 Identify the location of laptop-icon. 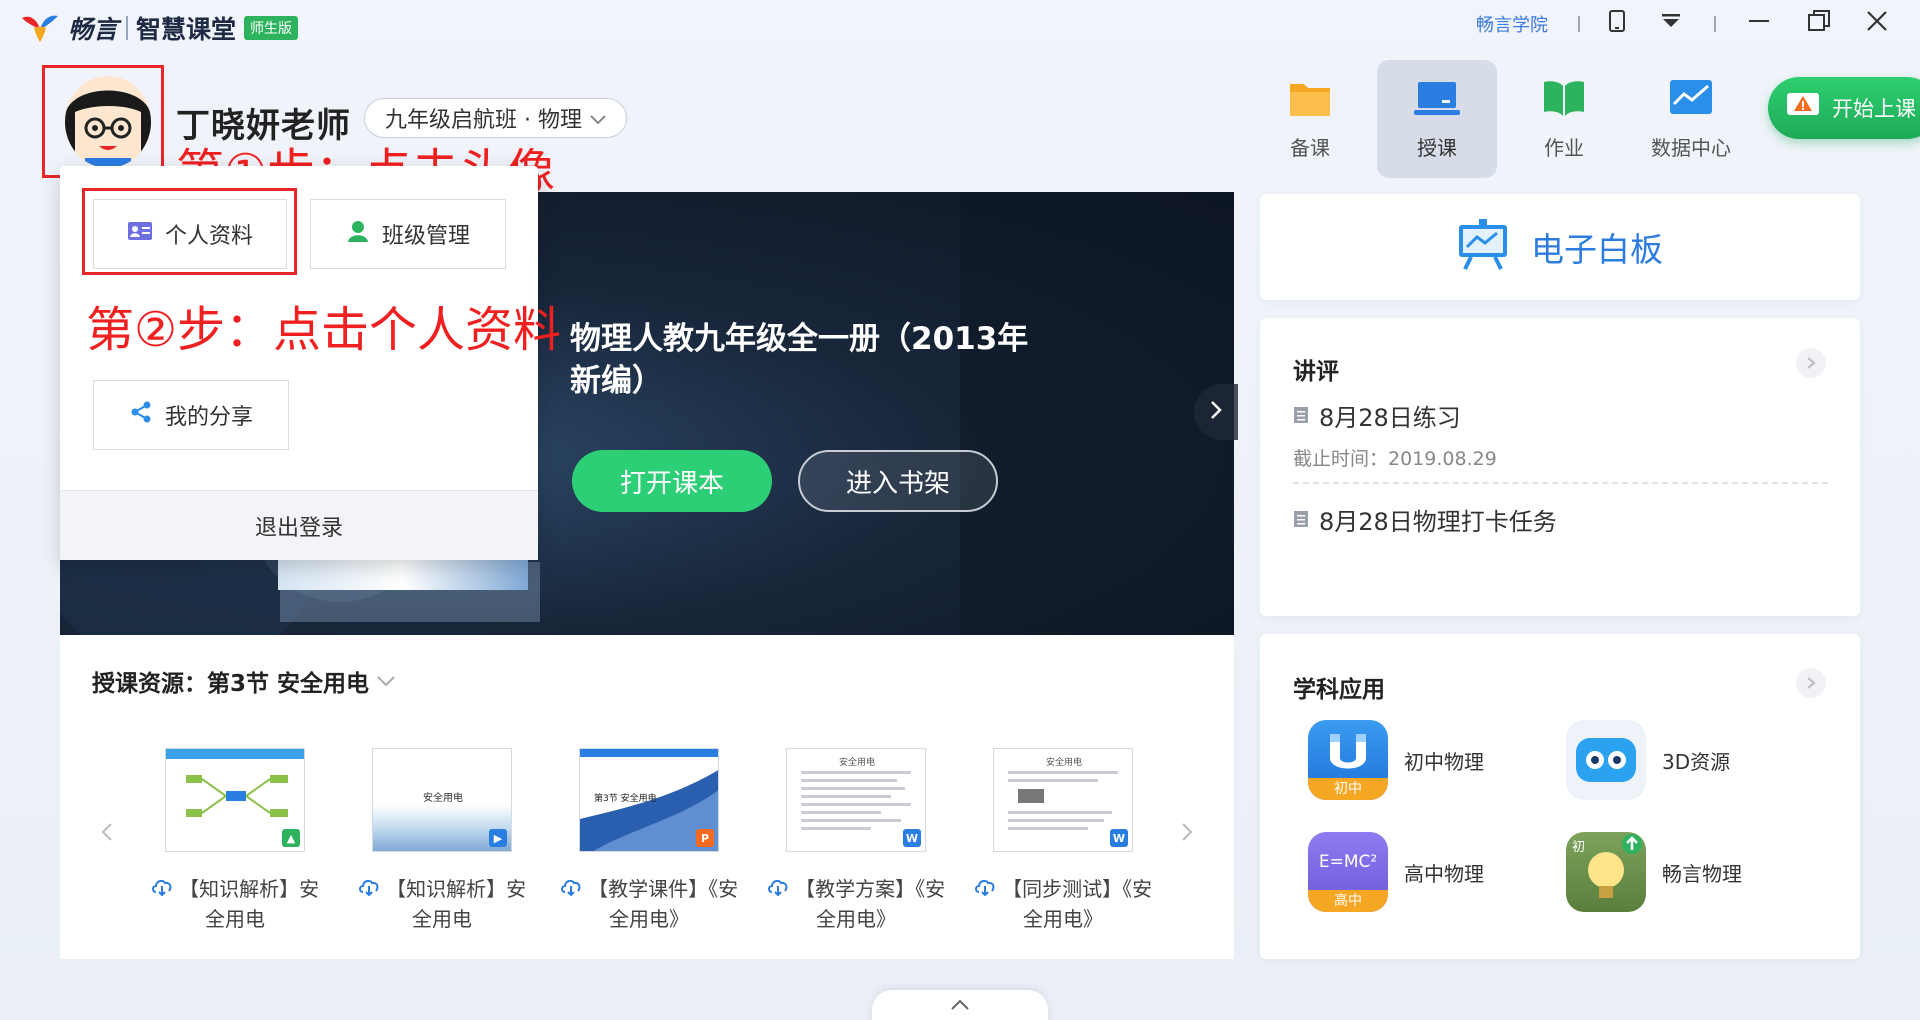
(1437, 100).